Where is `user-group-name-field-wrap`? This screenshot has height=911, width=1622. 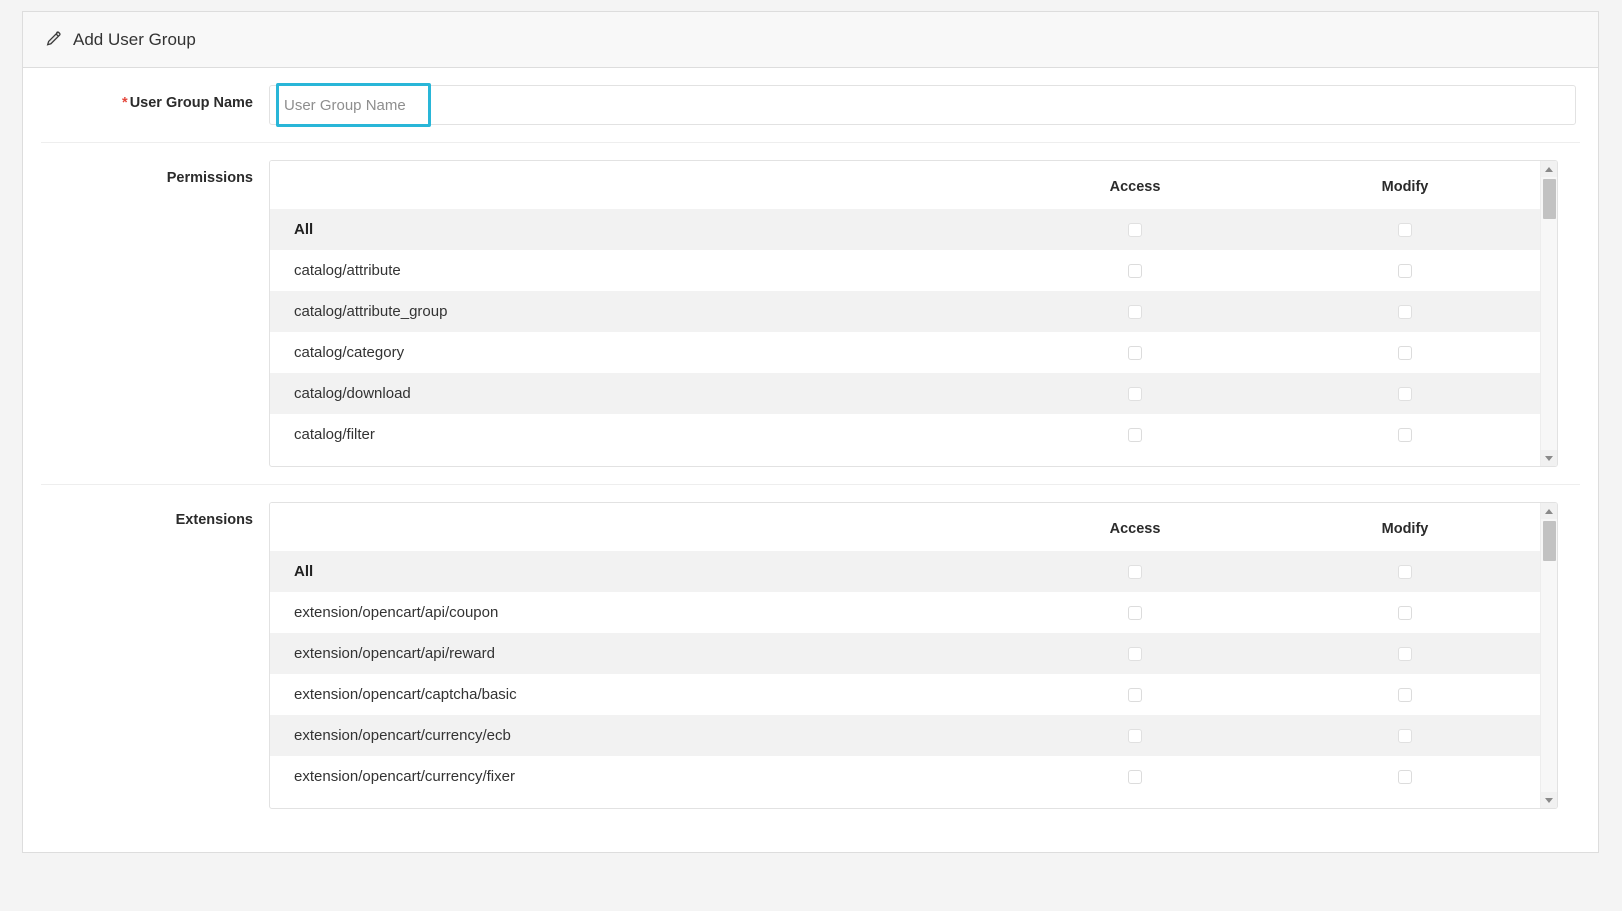 user-group-name-field-wrap is located at coordinates (933, 105).